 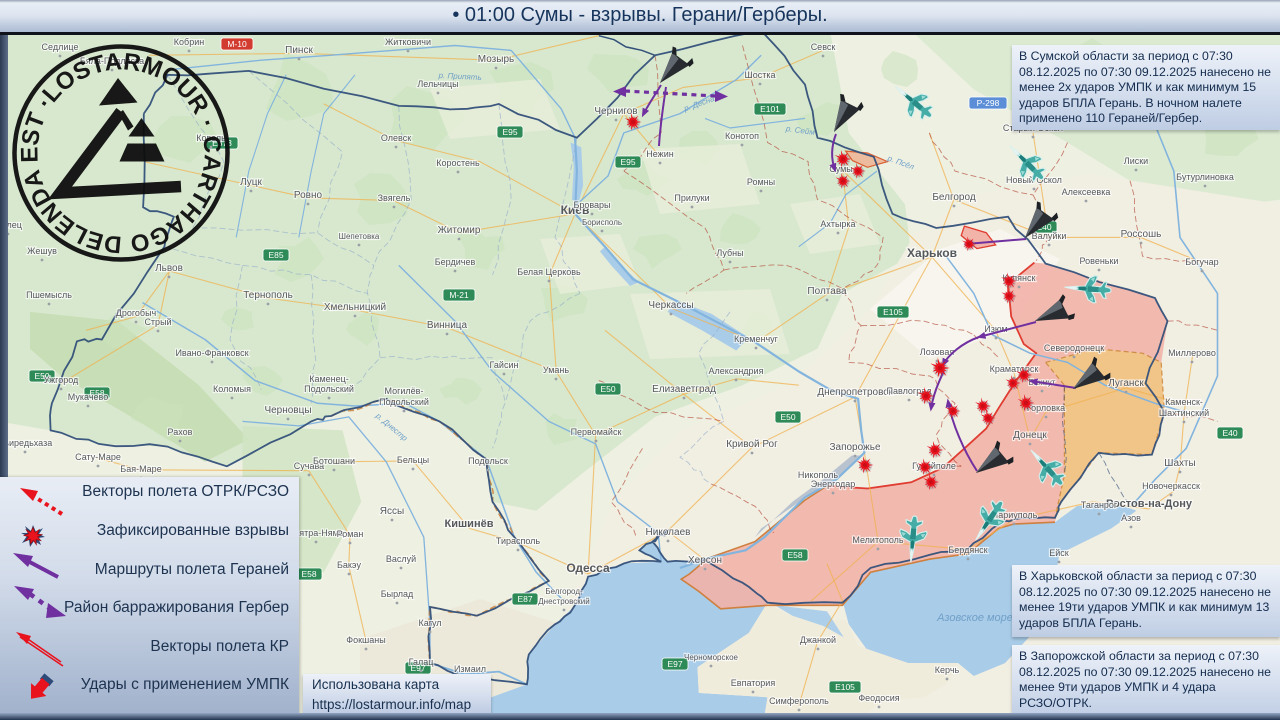 What do you see at coordinates (169, 268) in the screenshot?
I see `svg-text: Львов` at bounding box center [169, 268].